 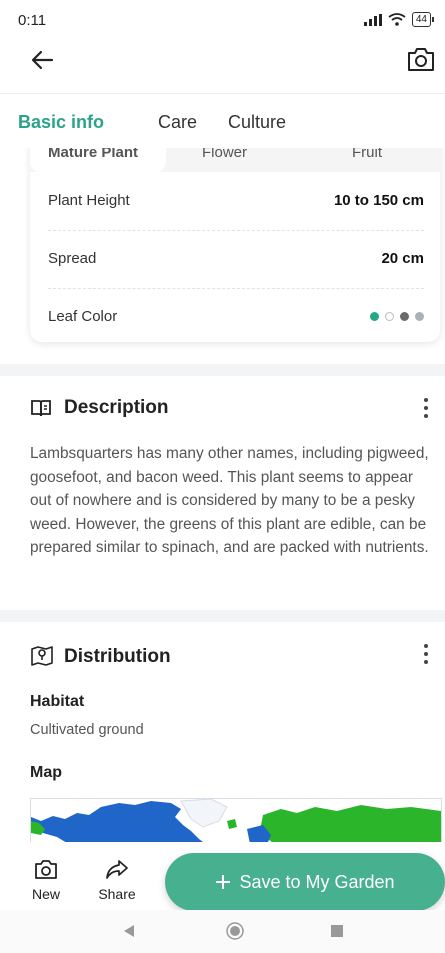 What do you see at coordinates (32, 20) in the screenshot?
I see `status-time: 0:11` at bounding box center [32, 20].